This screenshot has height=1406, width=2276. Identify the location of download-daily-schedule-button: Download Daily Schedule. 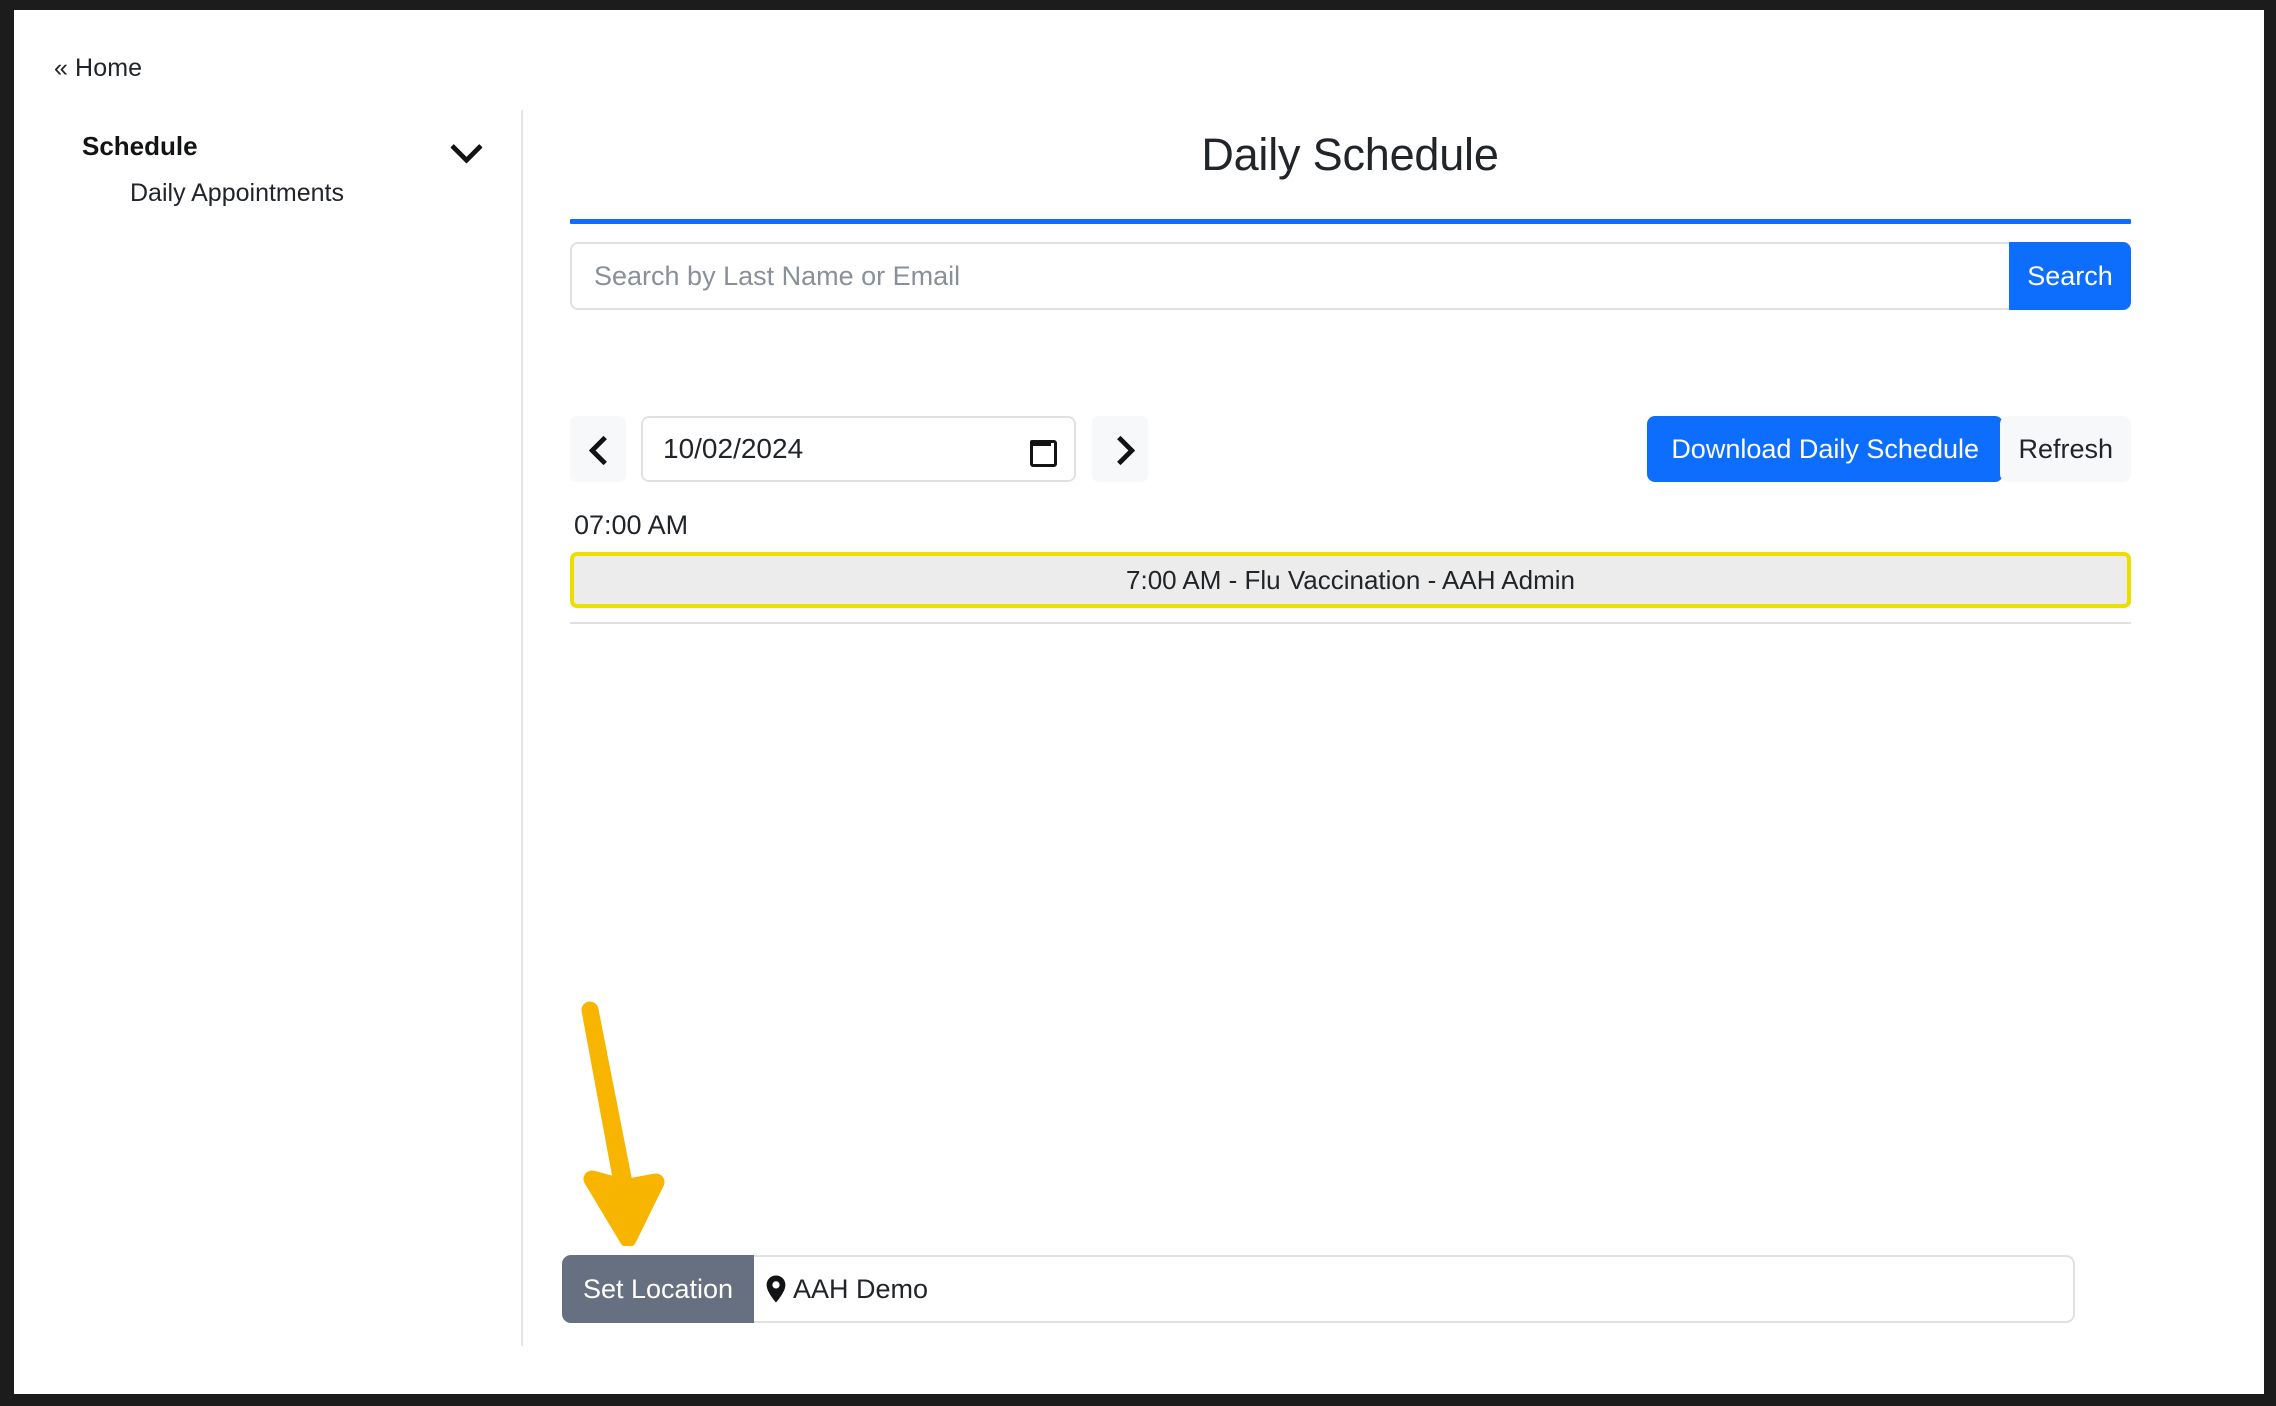
(1825, 449).